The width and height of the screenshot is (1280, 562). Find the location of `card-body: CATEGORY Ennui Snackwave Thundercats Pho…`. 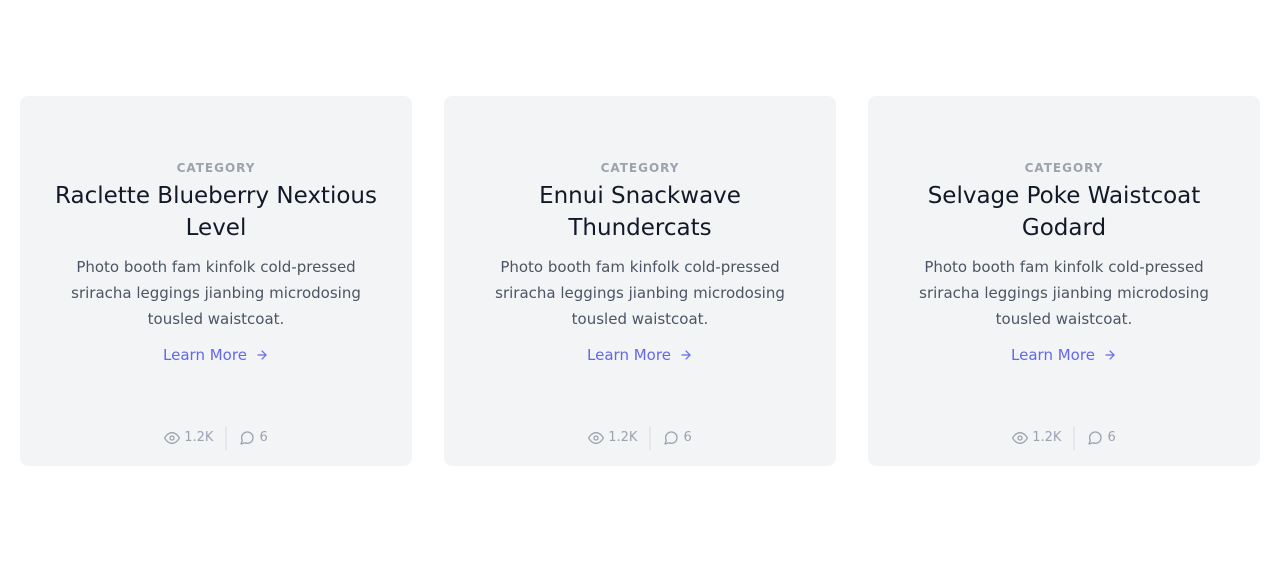

card-body: CATEGORY Ennui Snackwave Thundercats Pho… is located at coordinates (640, 264).